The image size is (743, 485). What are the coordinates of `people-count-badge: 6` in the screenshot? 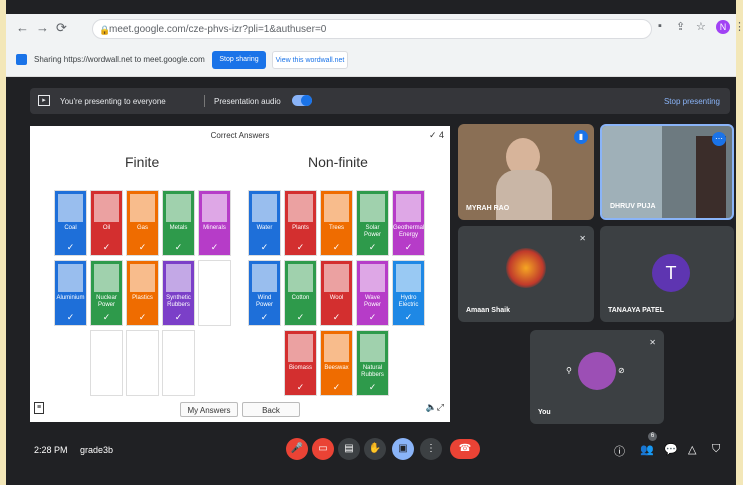 It's located at (652, 436).